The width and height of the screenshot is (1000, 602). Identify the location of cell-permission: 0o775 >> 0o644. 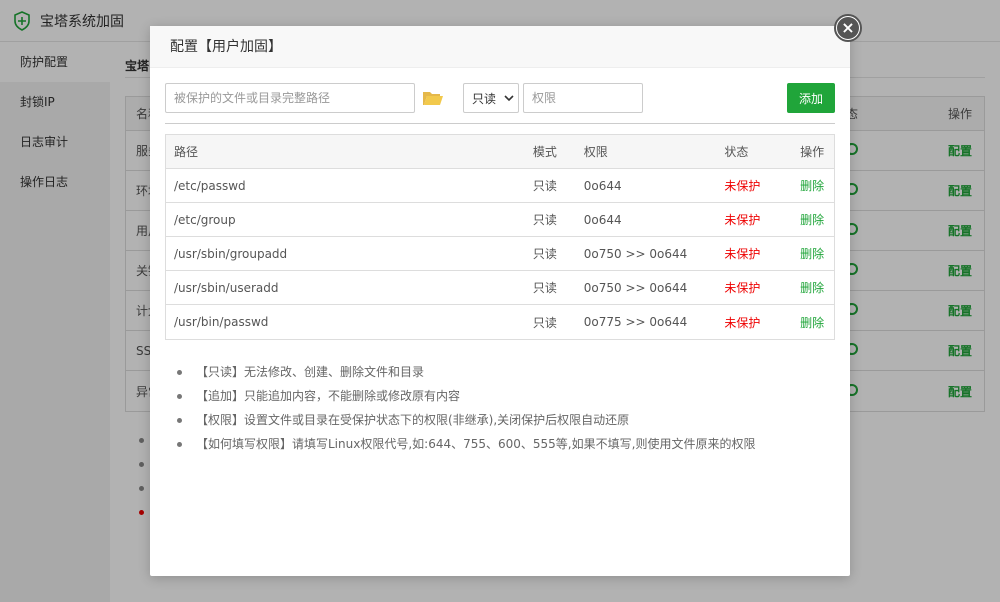
(635, 322).